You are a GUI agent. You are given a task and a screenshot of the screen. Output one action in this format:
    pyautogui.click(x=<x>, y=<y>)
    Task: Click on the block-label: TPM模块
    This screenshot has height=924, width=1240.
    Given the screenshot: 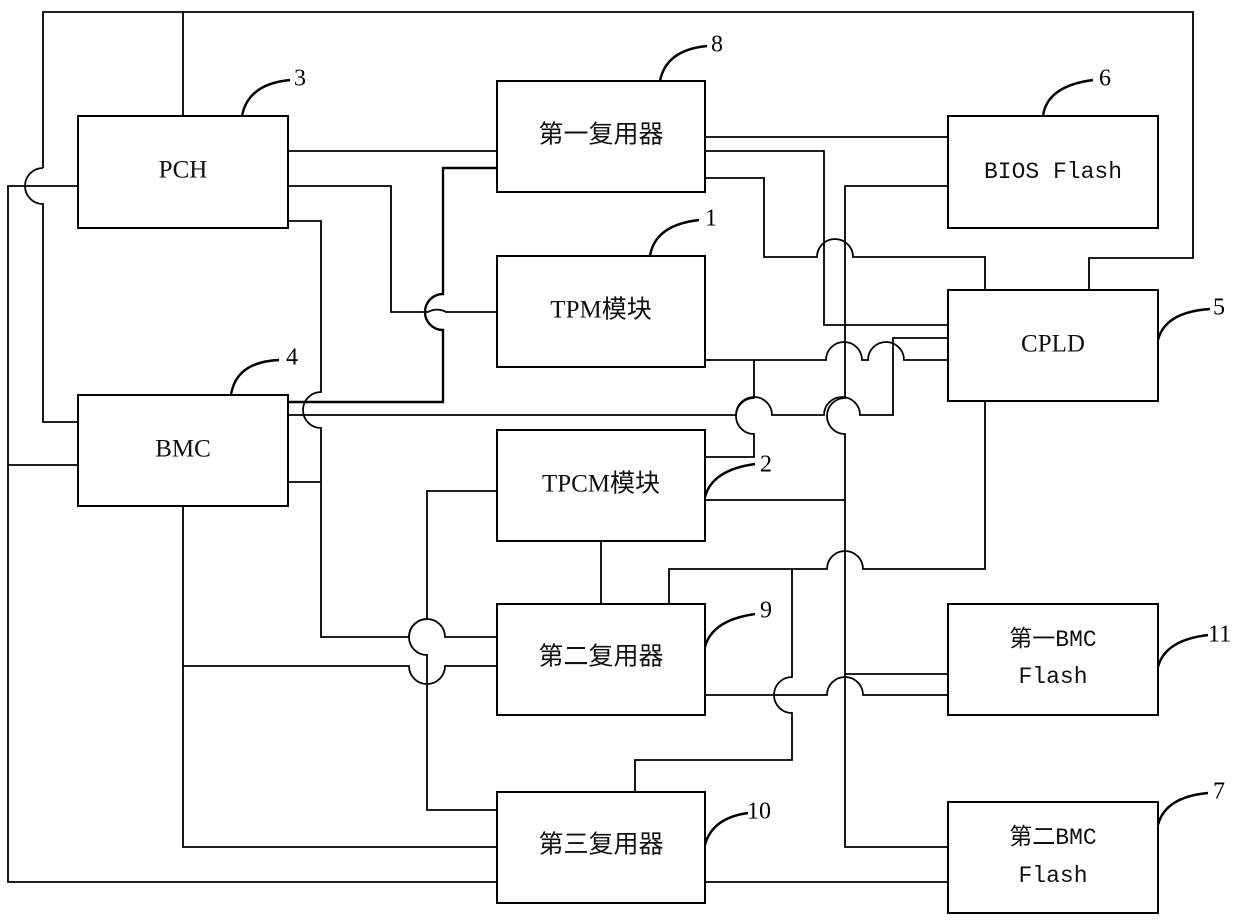 What is the action you would take?
    pyautogui.click(x=600, y=310)
    